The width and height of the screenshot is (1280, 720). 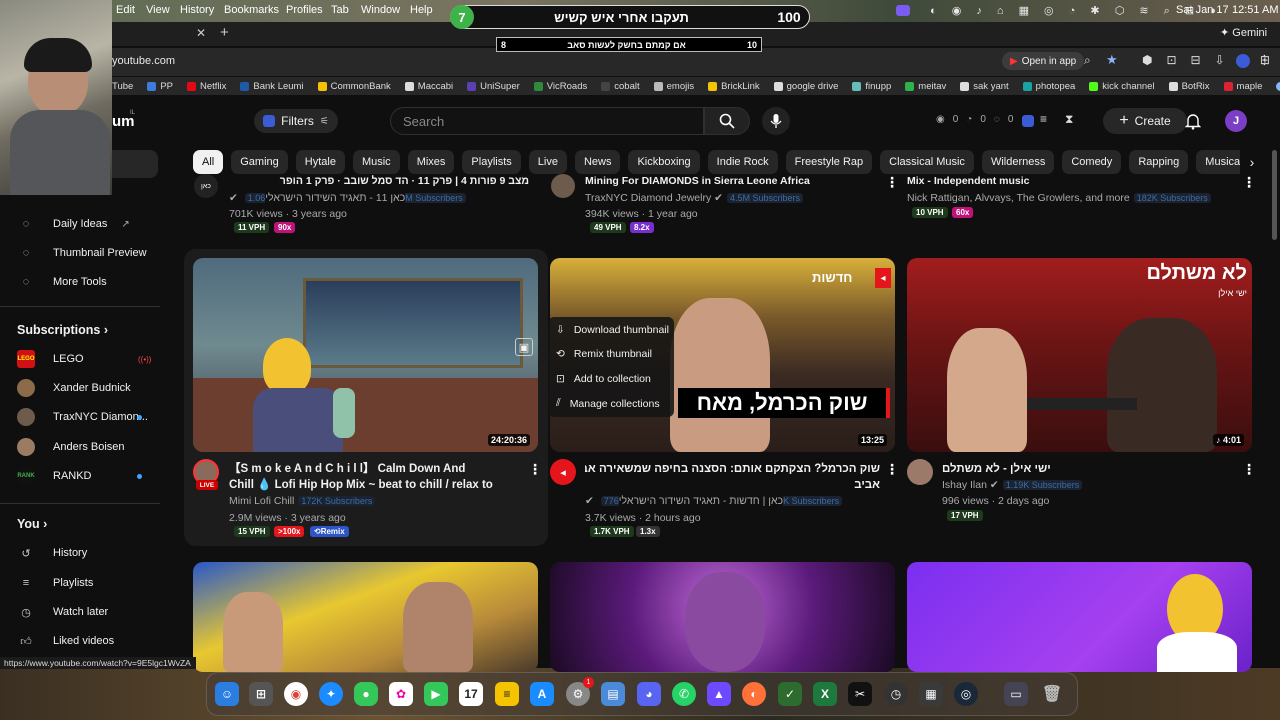 What do you see at coordinates (261, 694) in the screenshot?
I see `launchpad-icon: ⊞` at bounding box center [261, 694].